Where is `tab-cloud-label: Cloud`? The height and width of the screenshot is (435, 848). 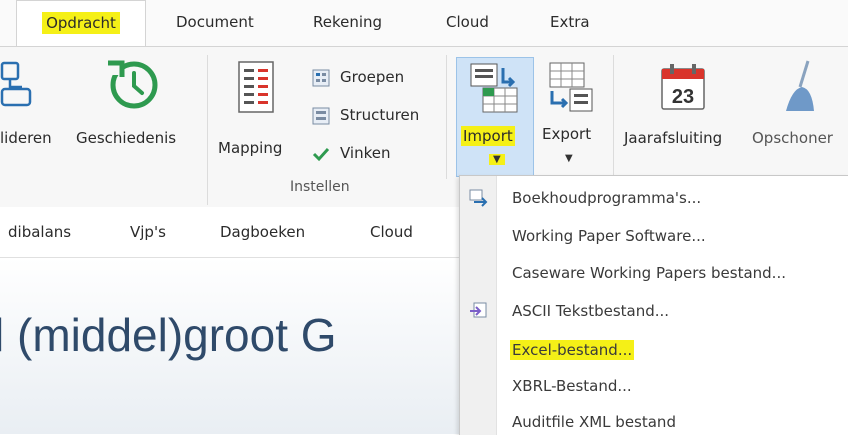
tab-cloud-label: Cloud is located at coordinates (467, 22).